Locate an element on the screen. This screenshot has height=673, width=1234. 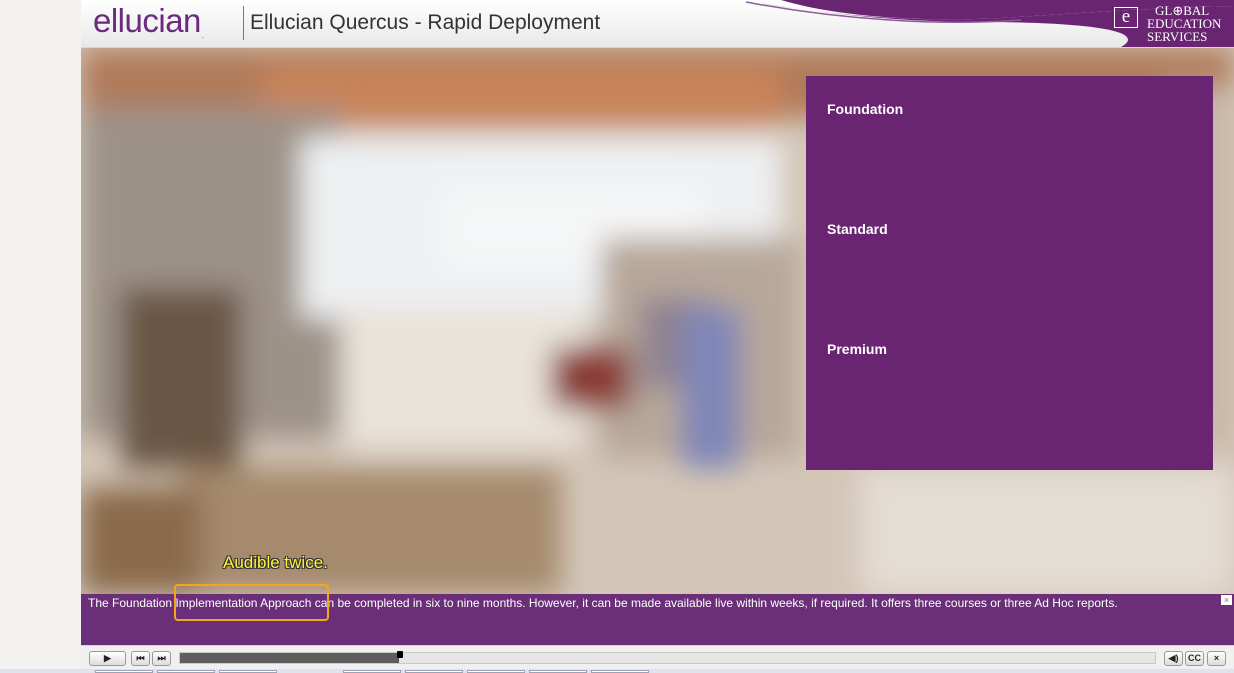
volume-icon: ◀) is located at coordinates (1173, 658).